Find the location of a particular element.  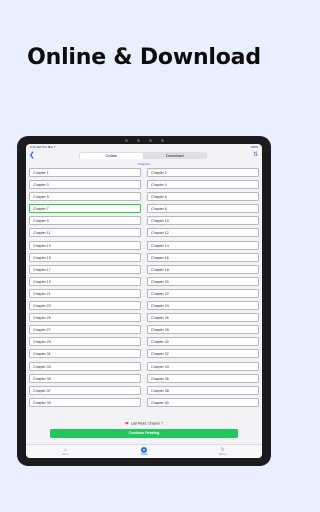

chapter-item: Chapter 17 is located at coordinates (85, 269).